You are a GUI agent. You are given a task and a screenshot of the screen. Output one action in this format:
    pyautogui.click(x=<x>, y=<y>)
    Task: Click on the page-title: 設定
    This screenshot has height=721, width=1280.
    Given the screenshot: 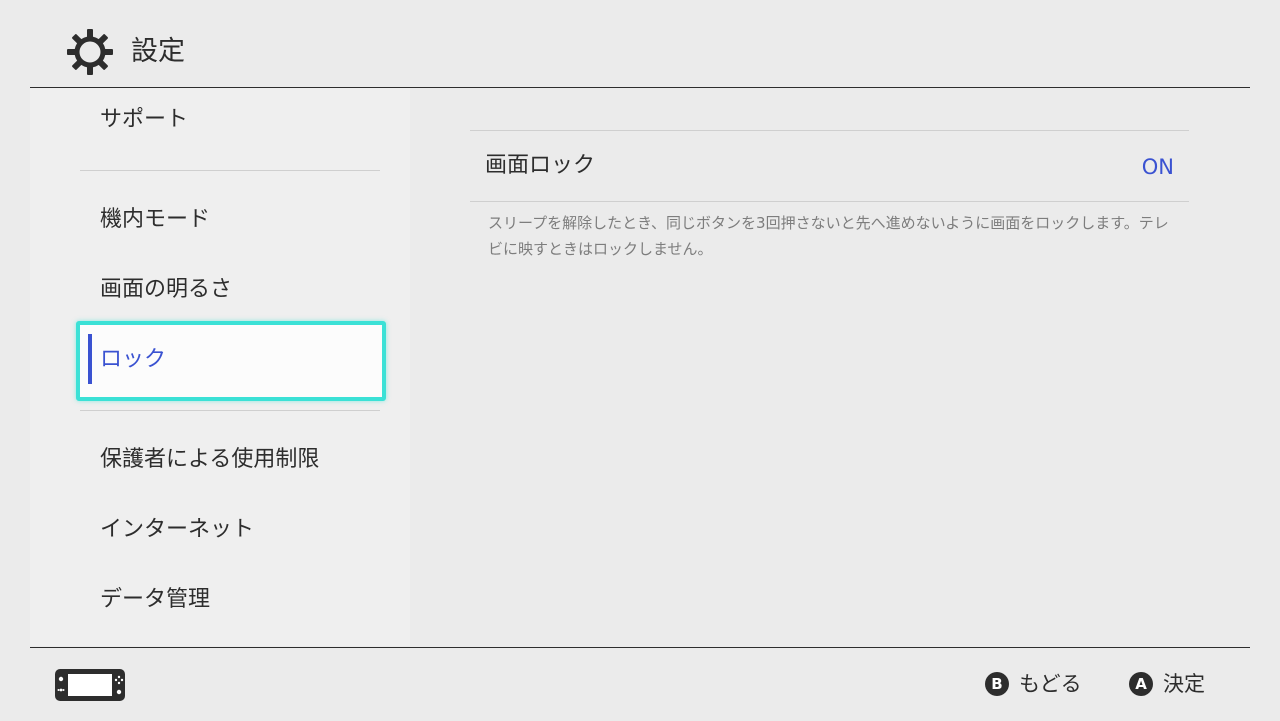 What is the action you would take?
    pyautogui.click(x=158, y=51)
    